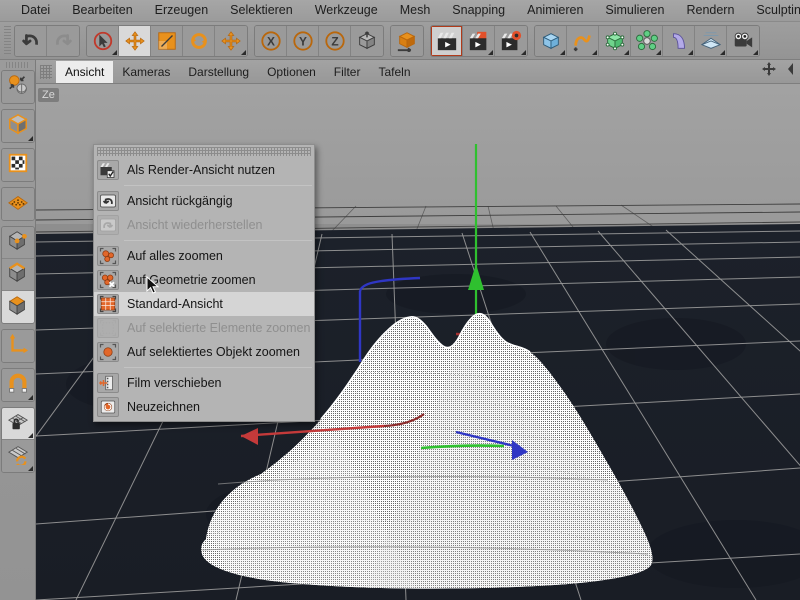  I want to click on menu-rendern: Rendern, so click(710, 10).